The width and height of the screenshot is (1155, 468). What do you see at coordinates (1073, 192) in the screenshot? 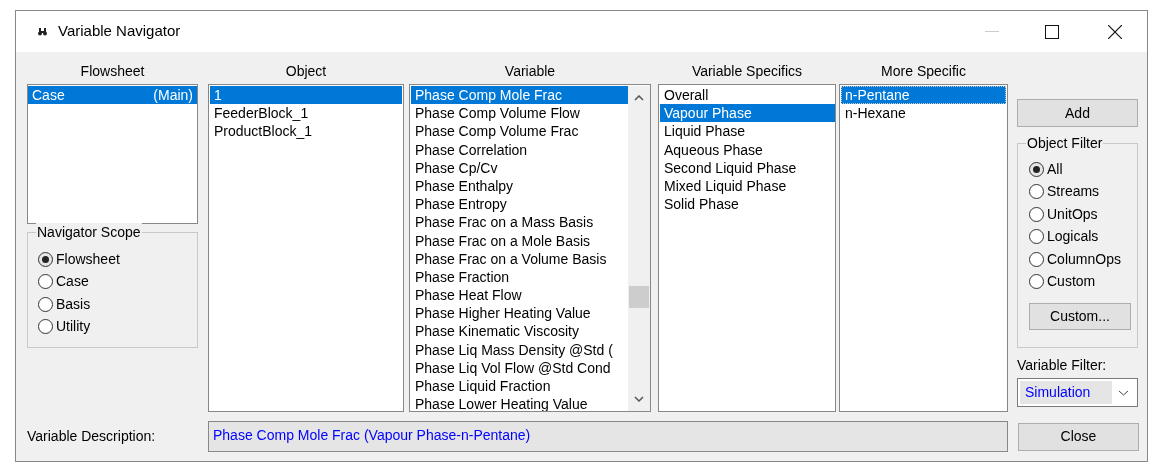
I see `radio-label: Streams` at bounding box center [1073, 192].